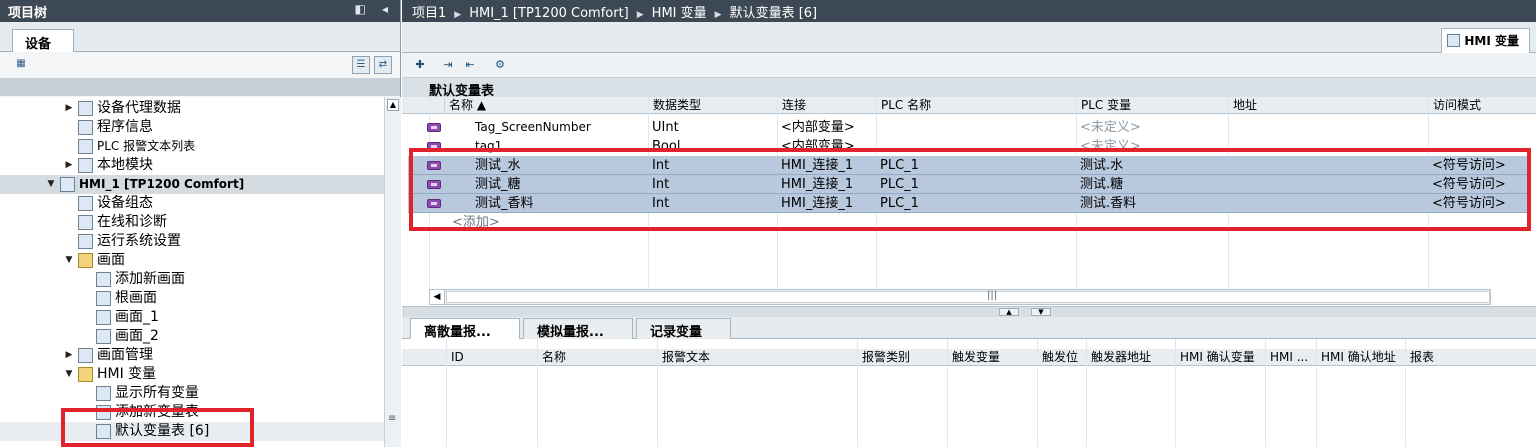  Describe the element at coordinates (969, 328) in the screenshot. I see `alarm-tabs: 离散量报... 模拟量报... 记录变量` at that location.